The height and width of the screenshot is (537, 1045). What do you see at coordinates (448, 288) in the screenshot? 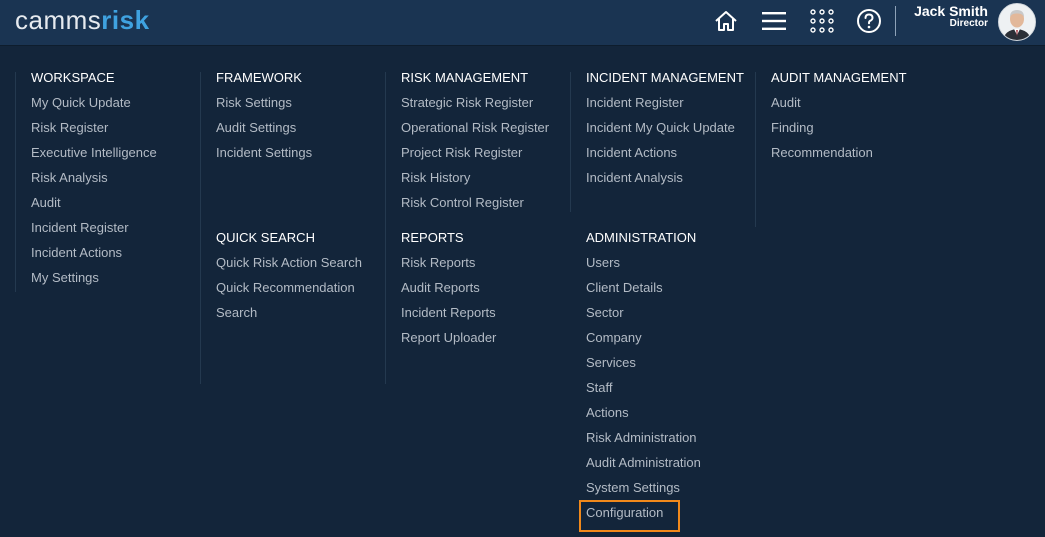
I see `menu-item-audit-reports: Audit Reports` at bounding box center [448, 288].